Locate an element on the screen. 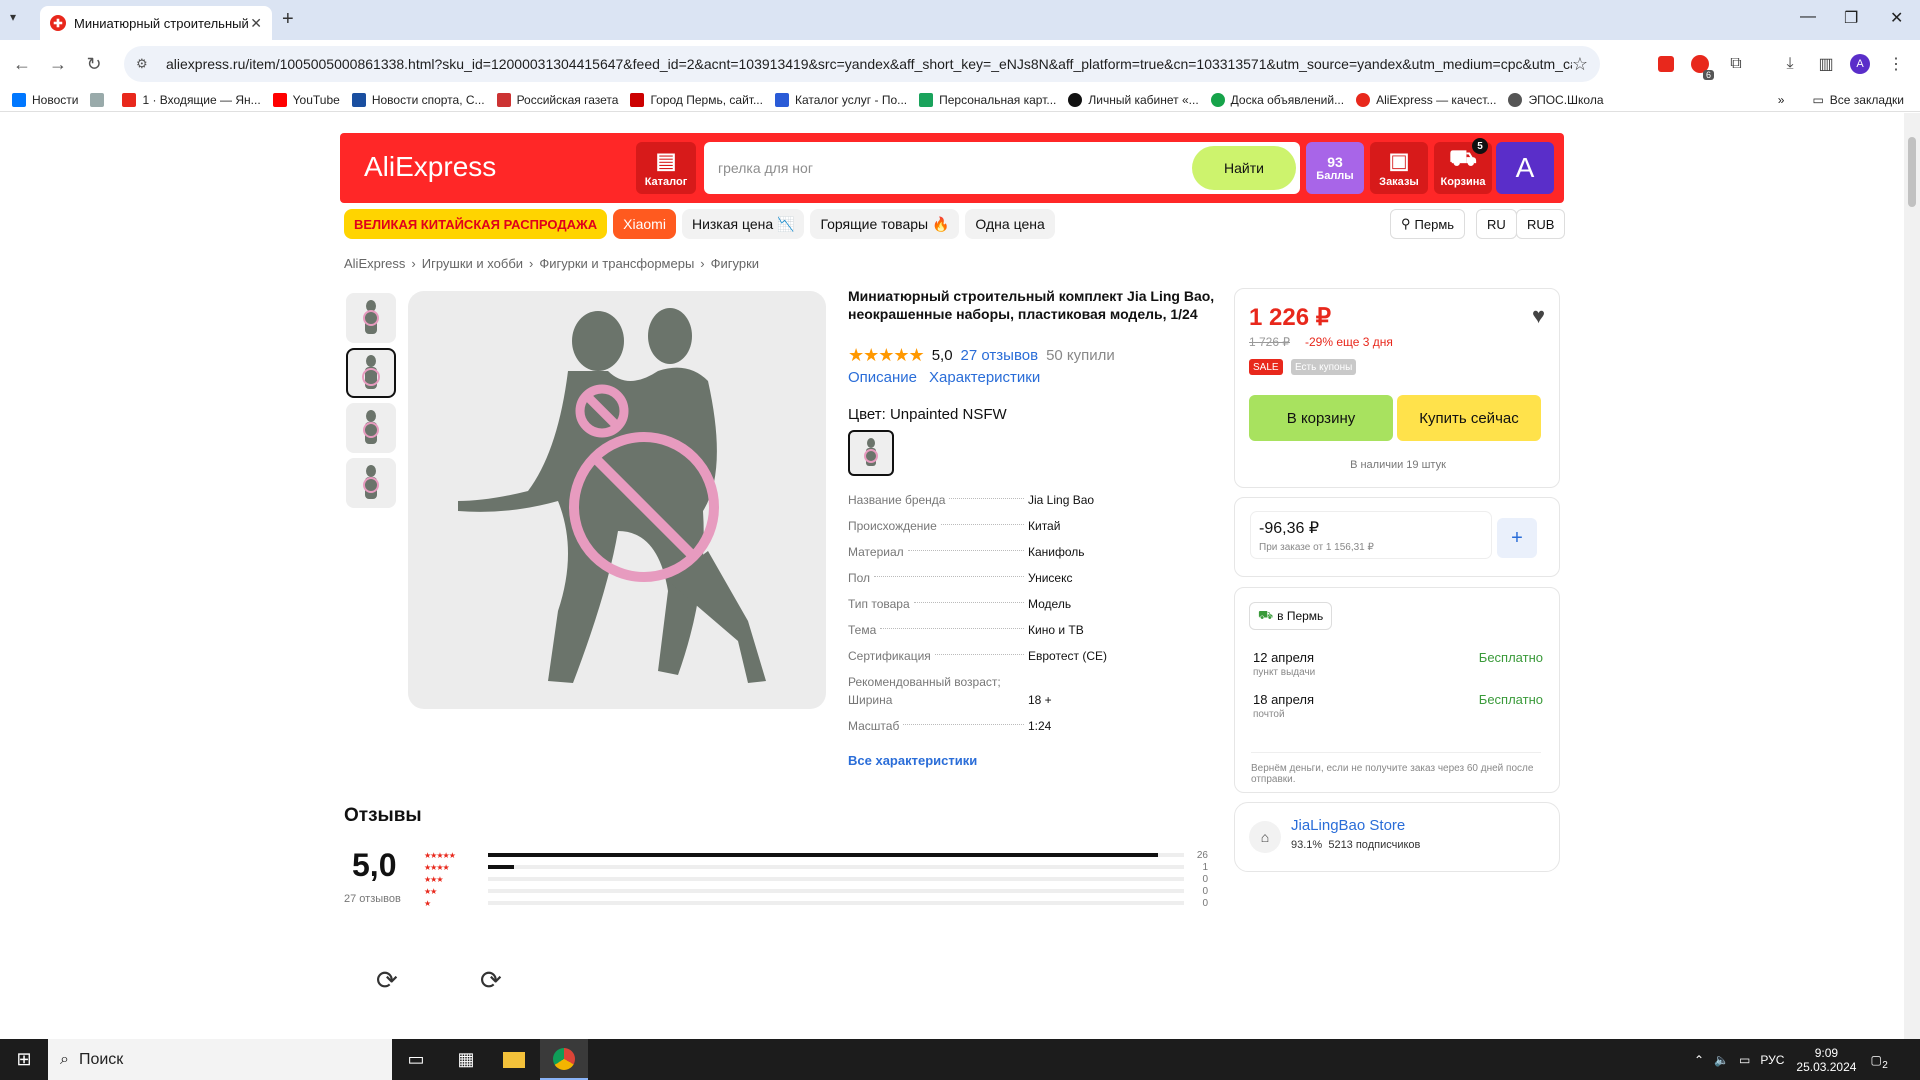 Image resolution: width=1920 pixels, height=1080 pixels. menu-kebab-icon: ⋮ is located at coordinates (1896, 64).